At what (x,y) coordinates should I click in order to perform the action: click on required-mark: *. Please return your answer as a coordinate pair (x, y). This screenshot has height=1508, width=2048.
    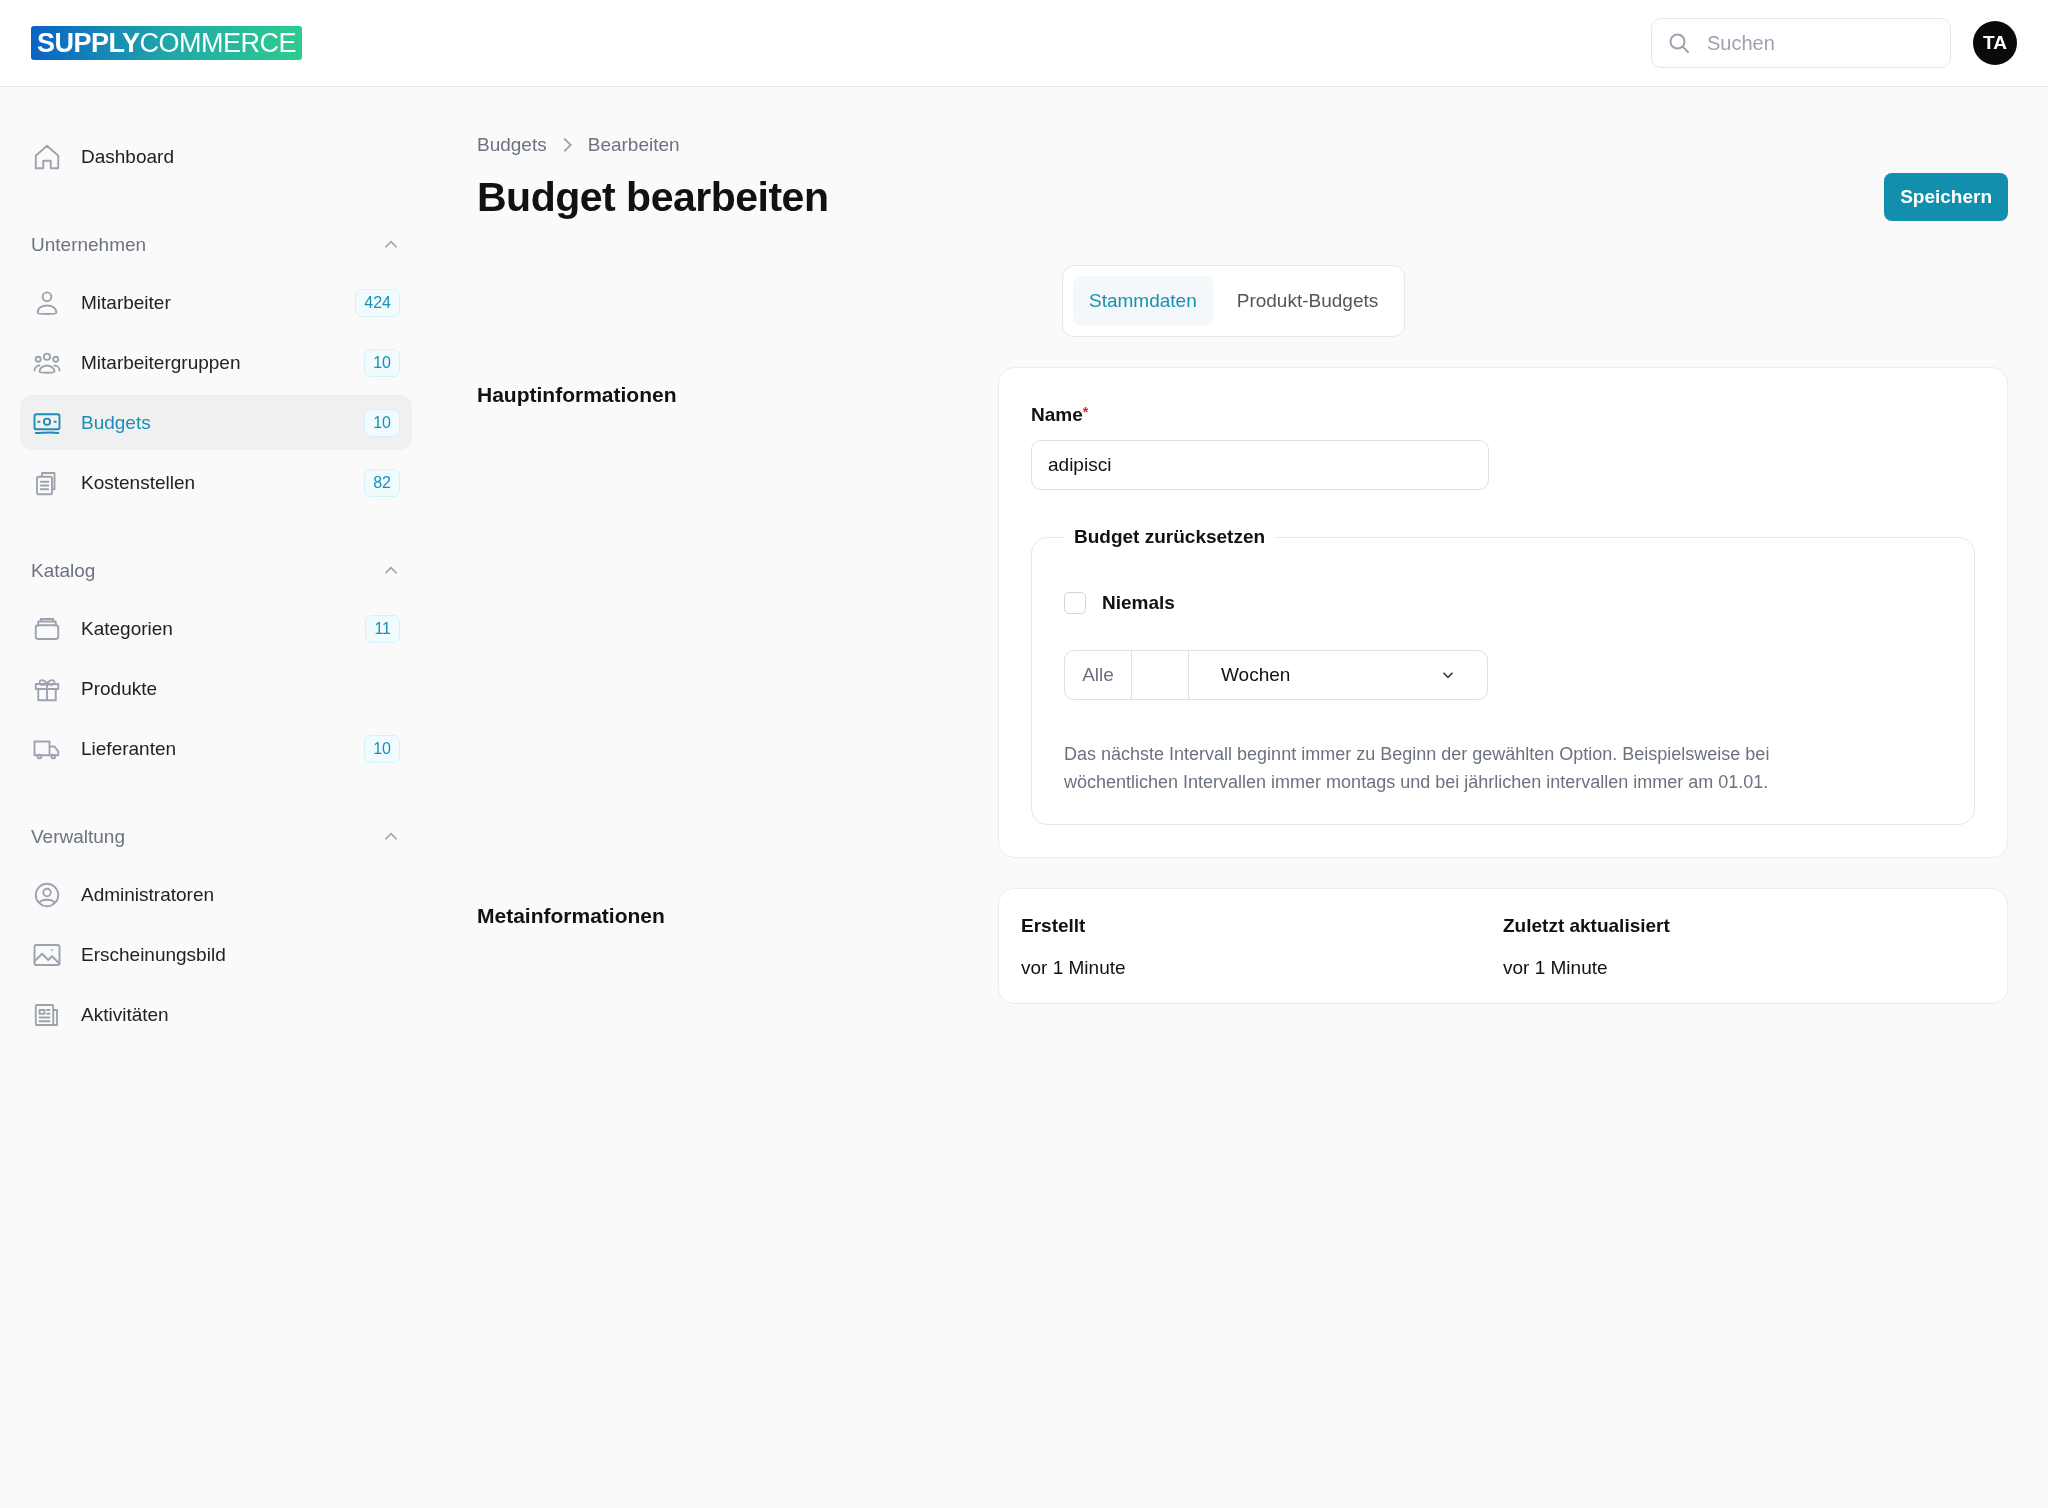
    Looking at the image, I should click on (1085, 412).